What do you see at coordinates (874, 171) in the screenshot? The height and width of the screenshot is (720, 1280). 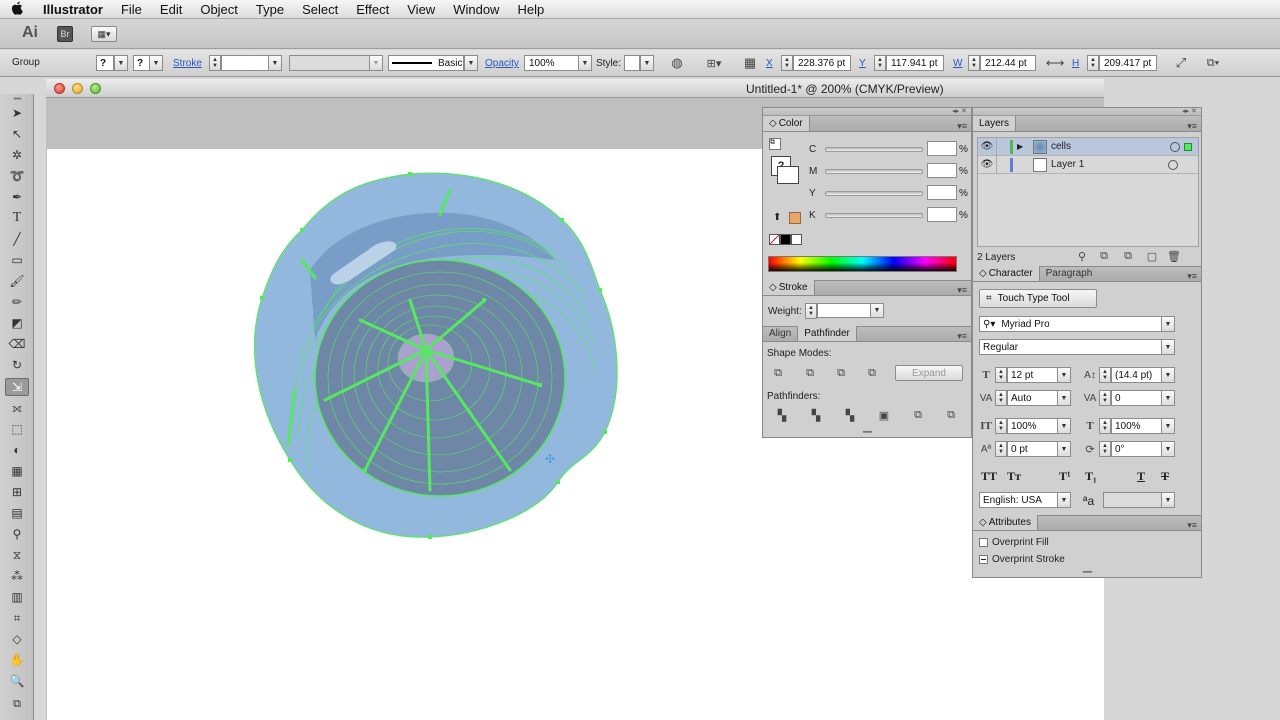 I see `channel-m-slider` at bounding box center [874, 171].